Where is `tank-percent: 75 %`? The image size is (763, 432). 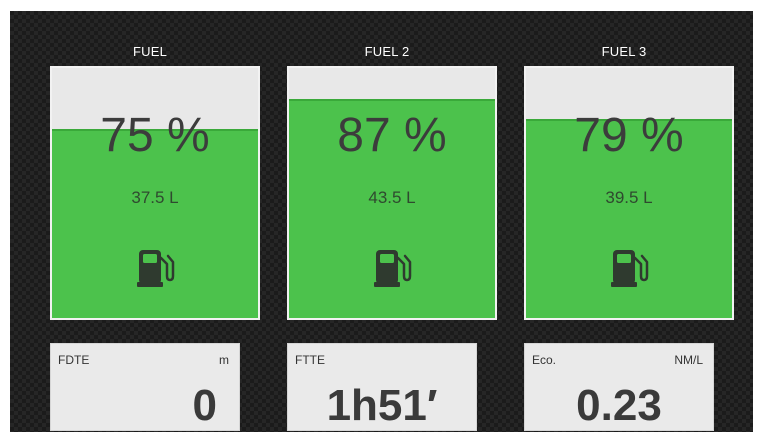
tank-percent: 75 % is located at coordinates (155, 135).